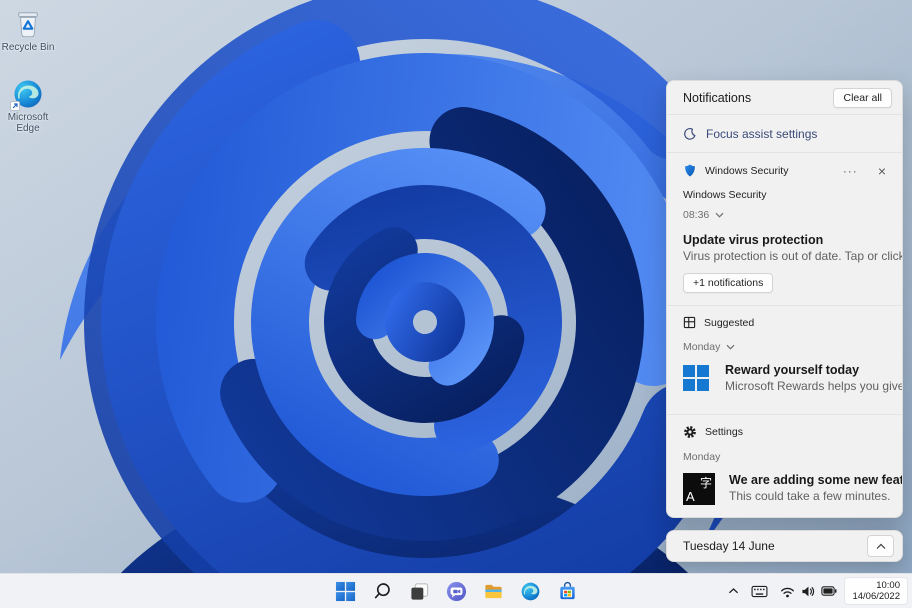 The width and height of the screenshot is (912, 608). Describe the element at coordinates (696, 215) in the screenshot. I see `notification-time: 08:36` at that location.